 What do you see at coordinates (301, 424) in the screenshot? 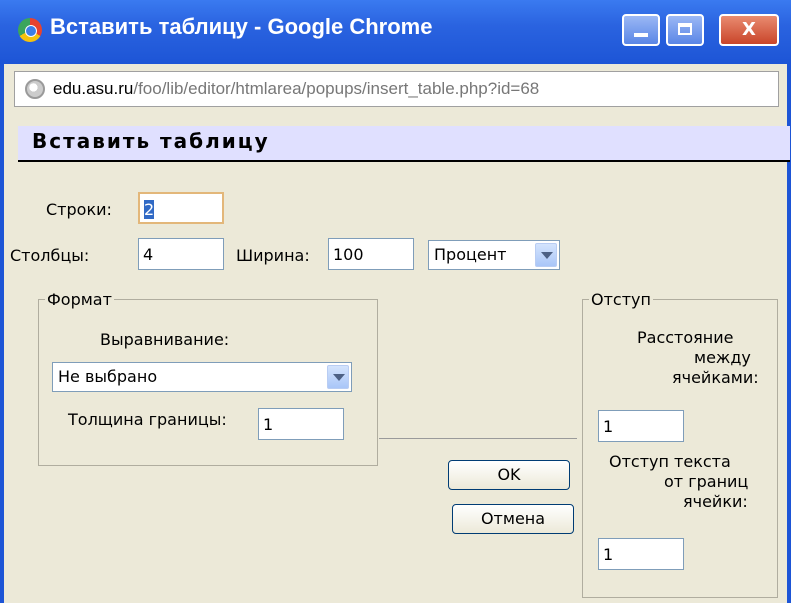
I see `border-input: 1` at bounding box center [301, 424].